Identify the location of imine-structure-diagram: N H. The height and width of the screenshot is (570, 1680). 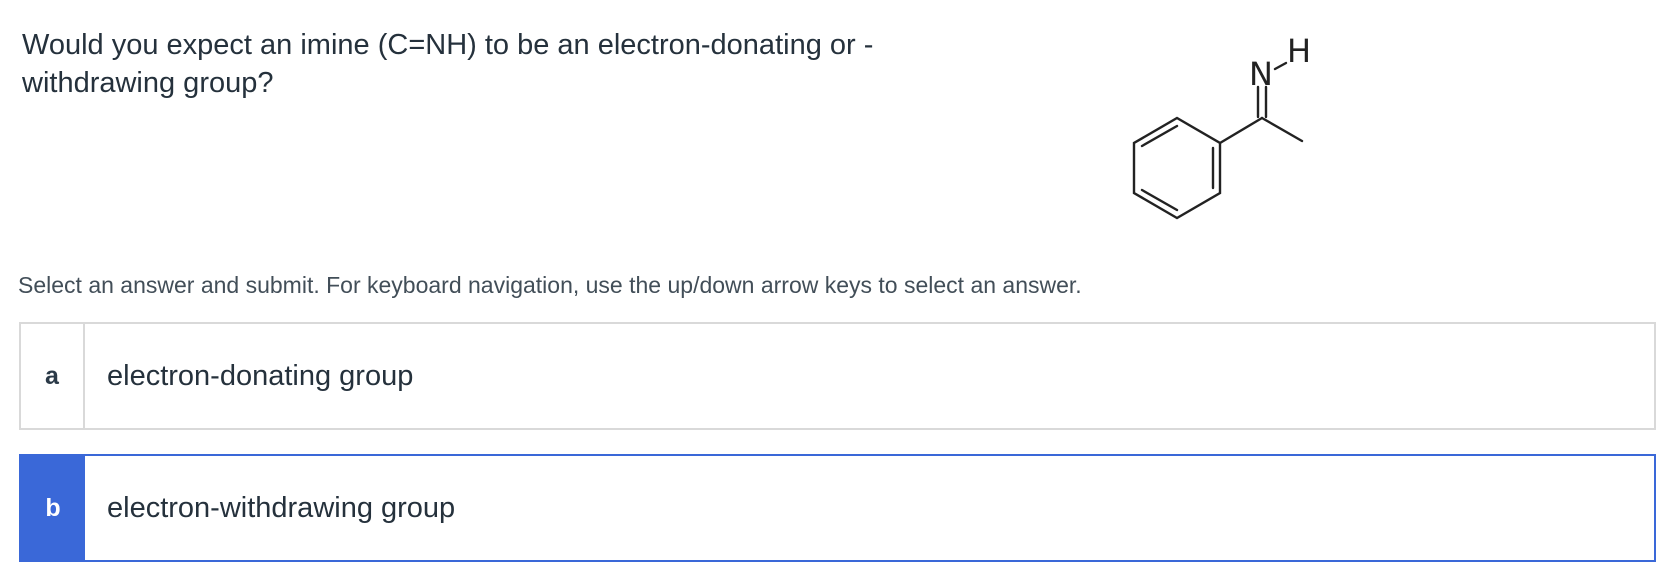
(1235, 132).